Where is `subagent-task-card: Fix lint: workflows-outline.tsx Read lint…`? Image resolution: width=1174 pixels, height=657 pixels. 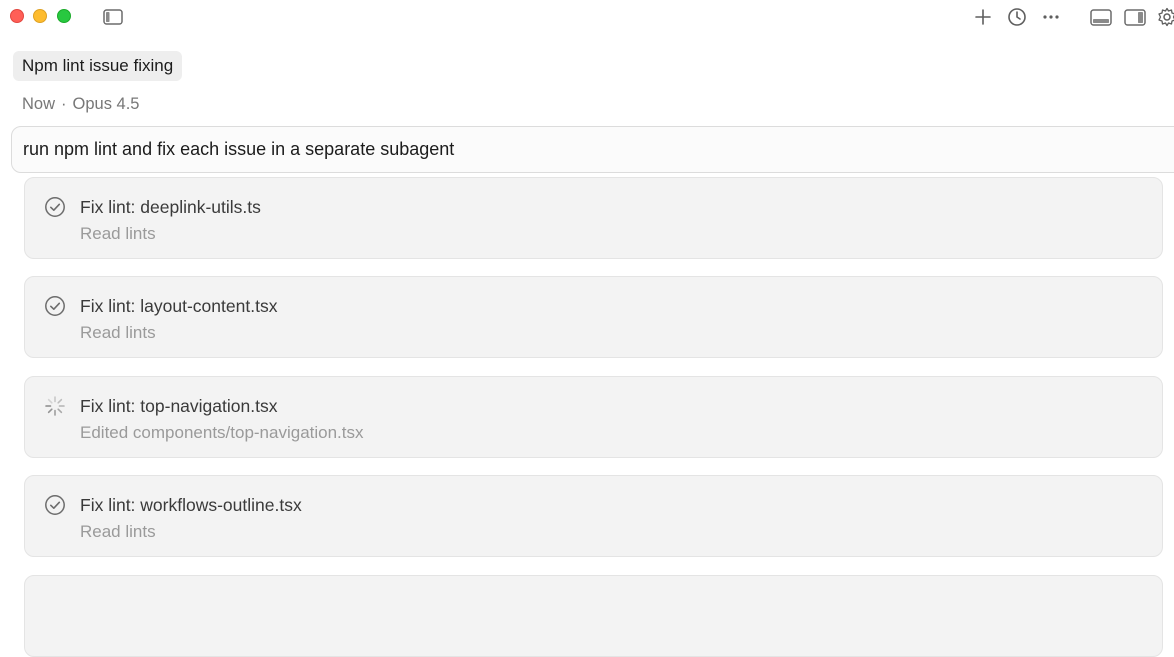 subagent-task-card: Fix lint: workflows-outline.tsx Read lint… is located at coordinates (593, 516).